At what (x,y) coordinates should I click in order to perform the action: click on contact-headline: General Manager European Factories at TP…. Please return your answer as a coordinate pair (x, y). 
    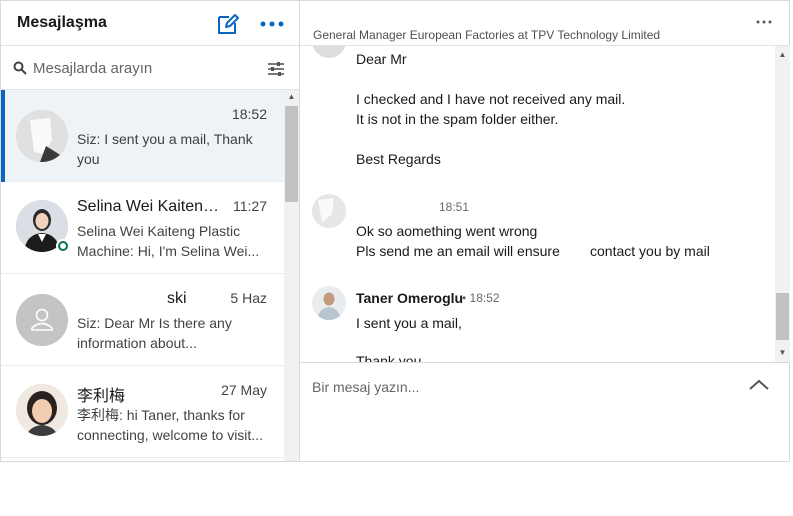
    Looking at the image, I should click on (487, 35).